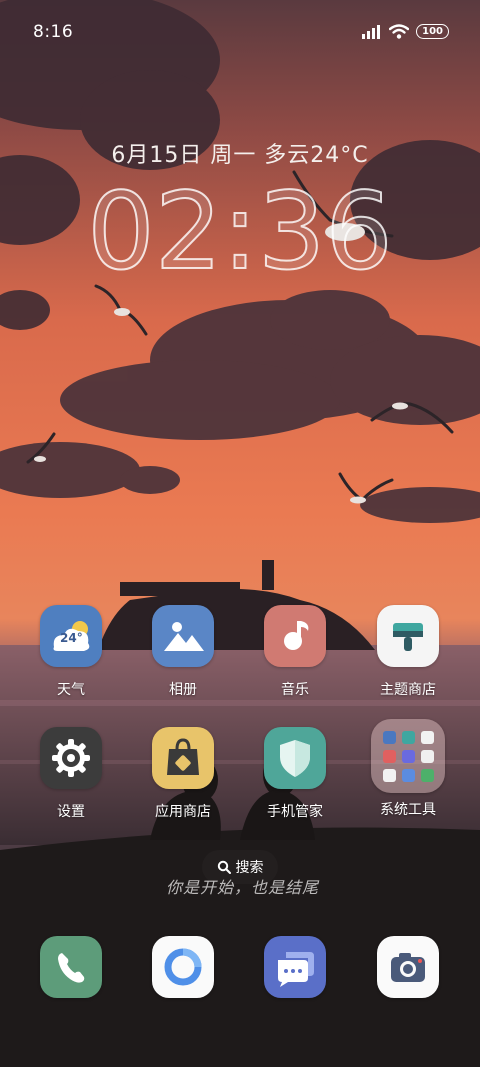 The width and height of the screenshot is (480, 1067). Describe the element at coordinates (242, 887) in the screenshot. I see `wallpaper-handwriting-text: 你是开始，也是结尾` at that location.